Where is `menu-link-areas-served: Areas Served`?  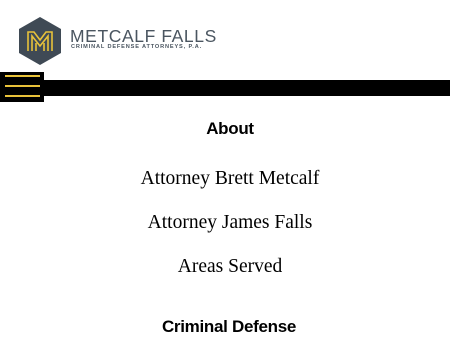
menu-link-areas-served: Areas Served is located at coordinates (227, 267).